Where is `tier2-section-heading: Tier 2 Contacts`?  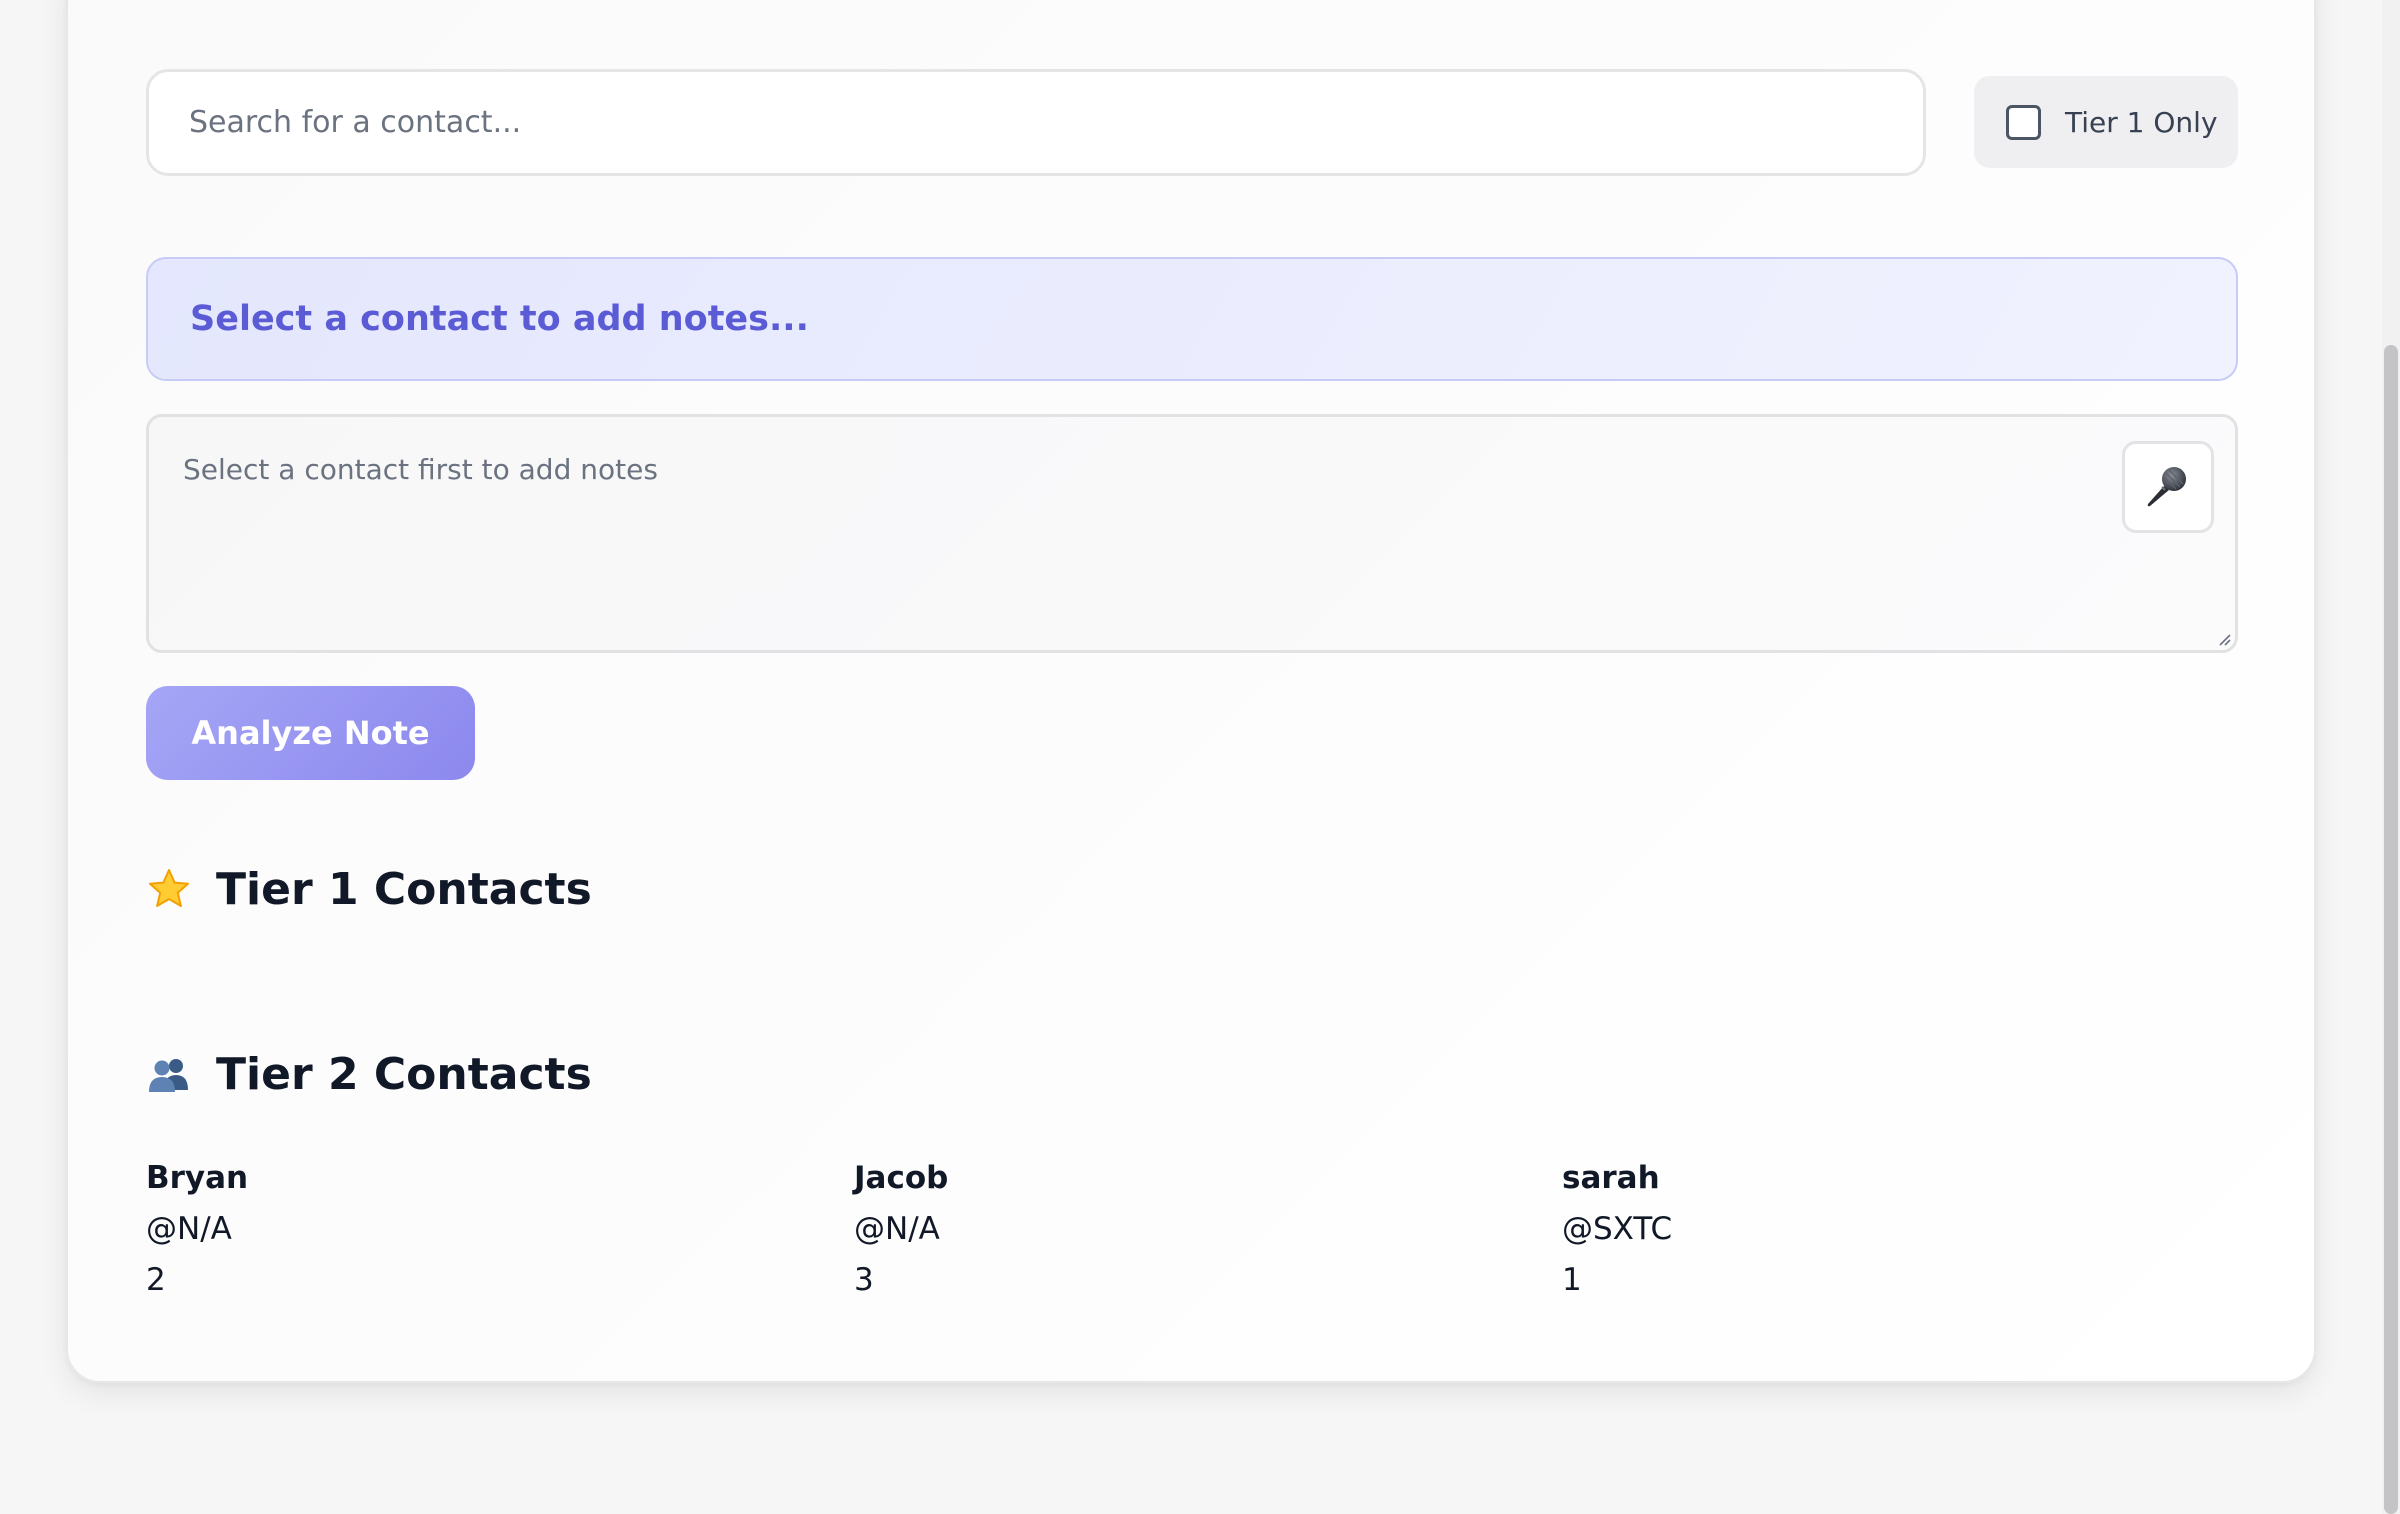
tier2-section-heading: Tier 2 Contacts is located at coordinates (369, 1074).